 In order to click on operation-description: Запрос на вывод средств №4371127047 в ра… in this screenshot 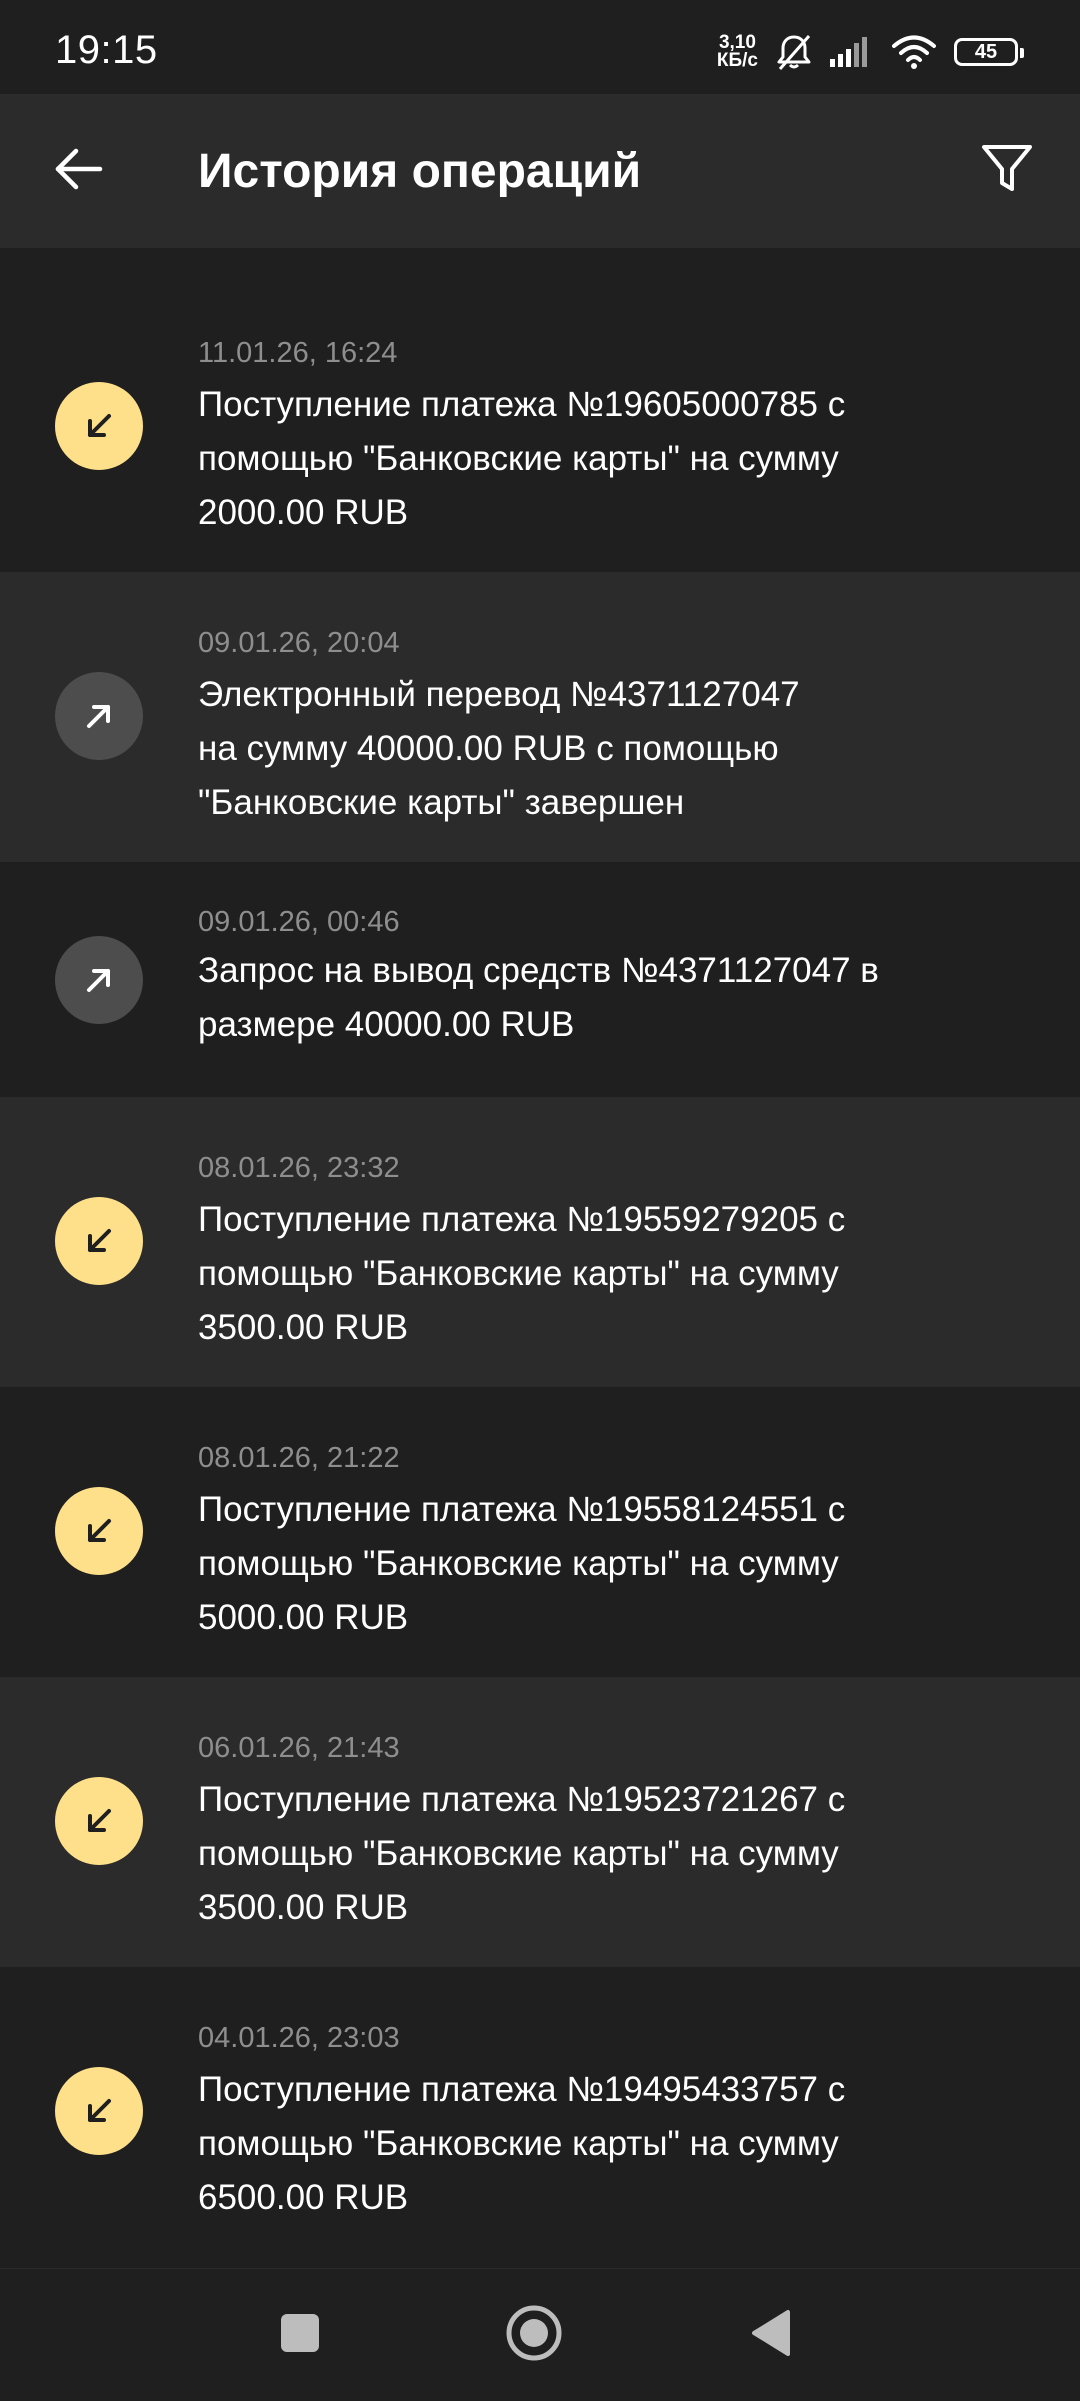, I will do `click(538, 997)`.